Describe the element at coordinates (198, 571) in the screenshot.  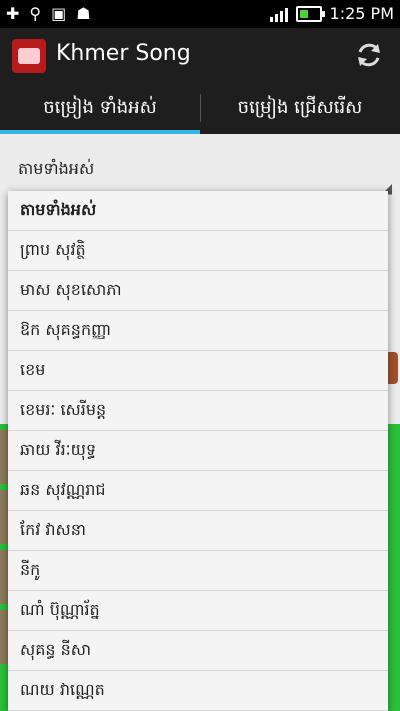
I see `dropdown-item: នីកូ` at that location.